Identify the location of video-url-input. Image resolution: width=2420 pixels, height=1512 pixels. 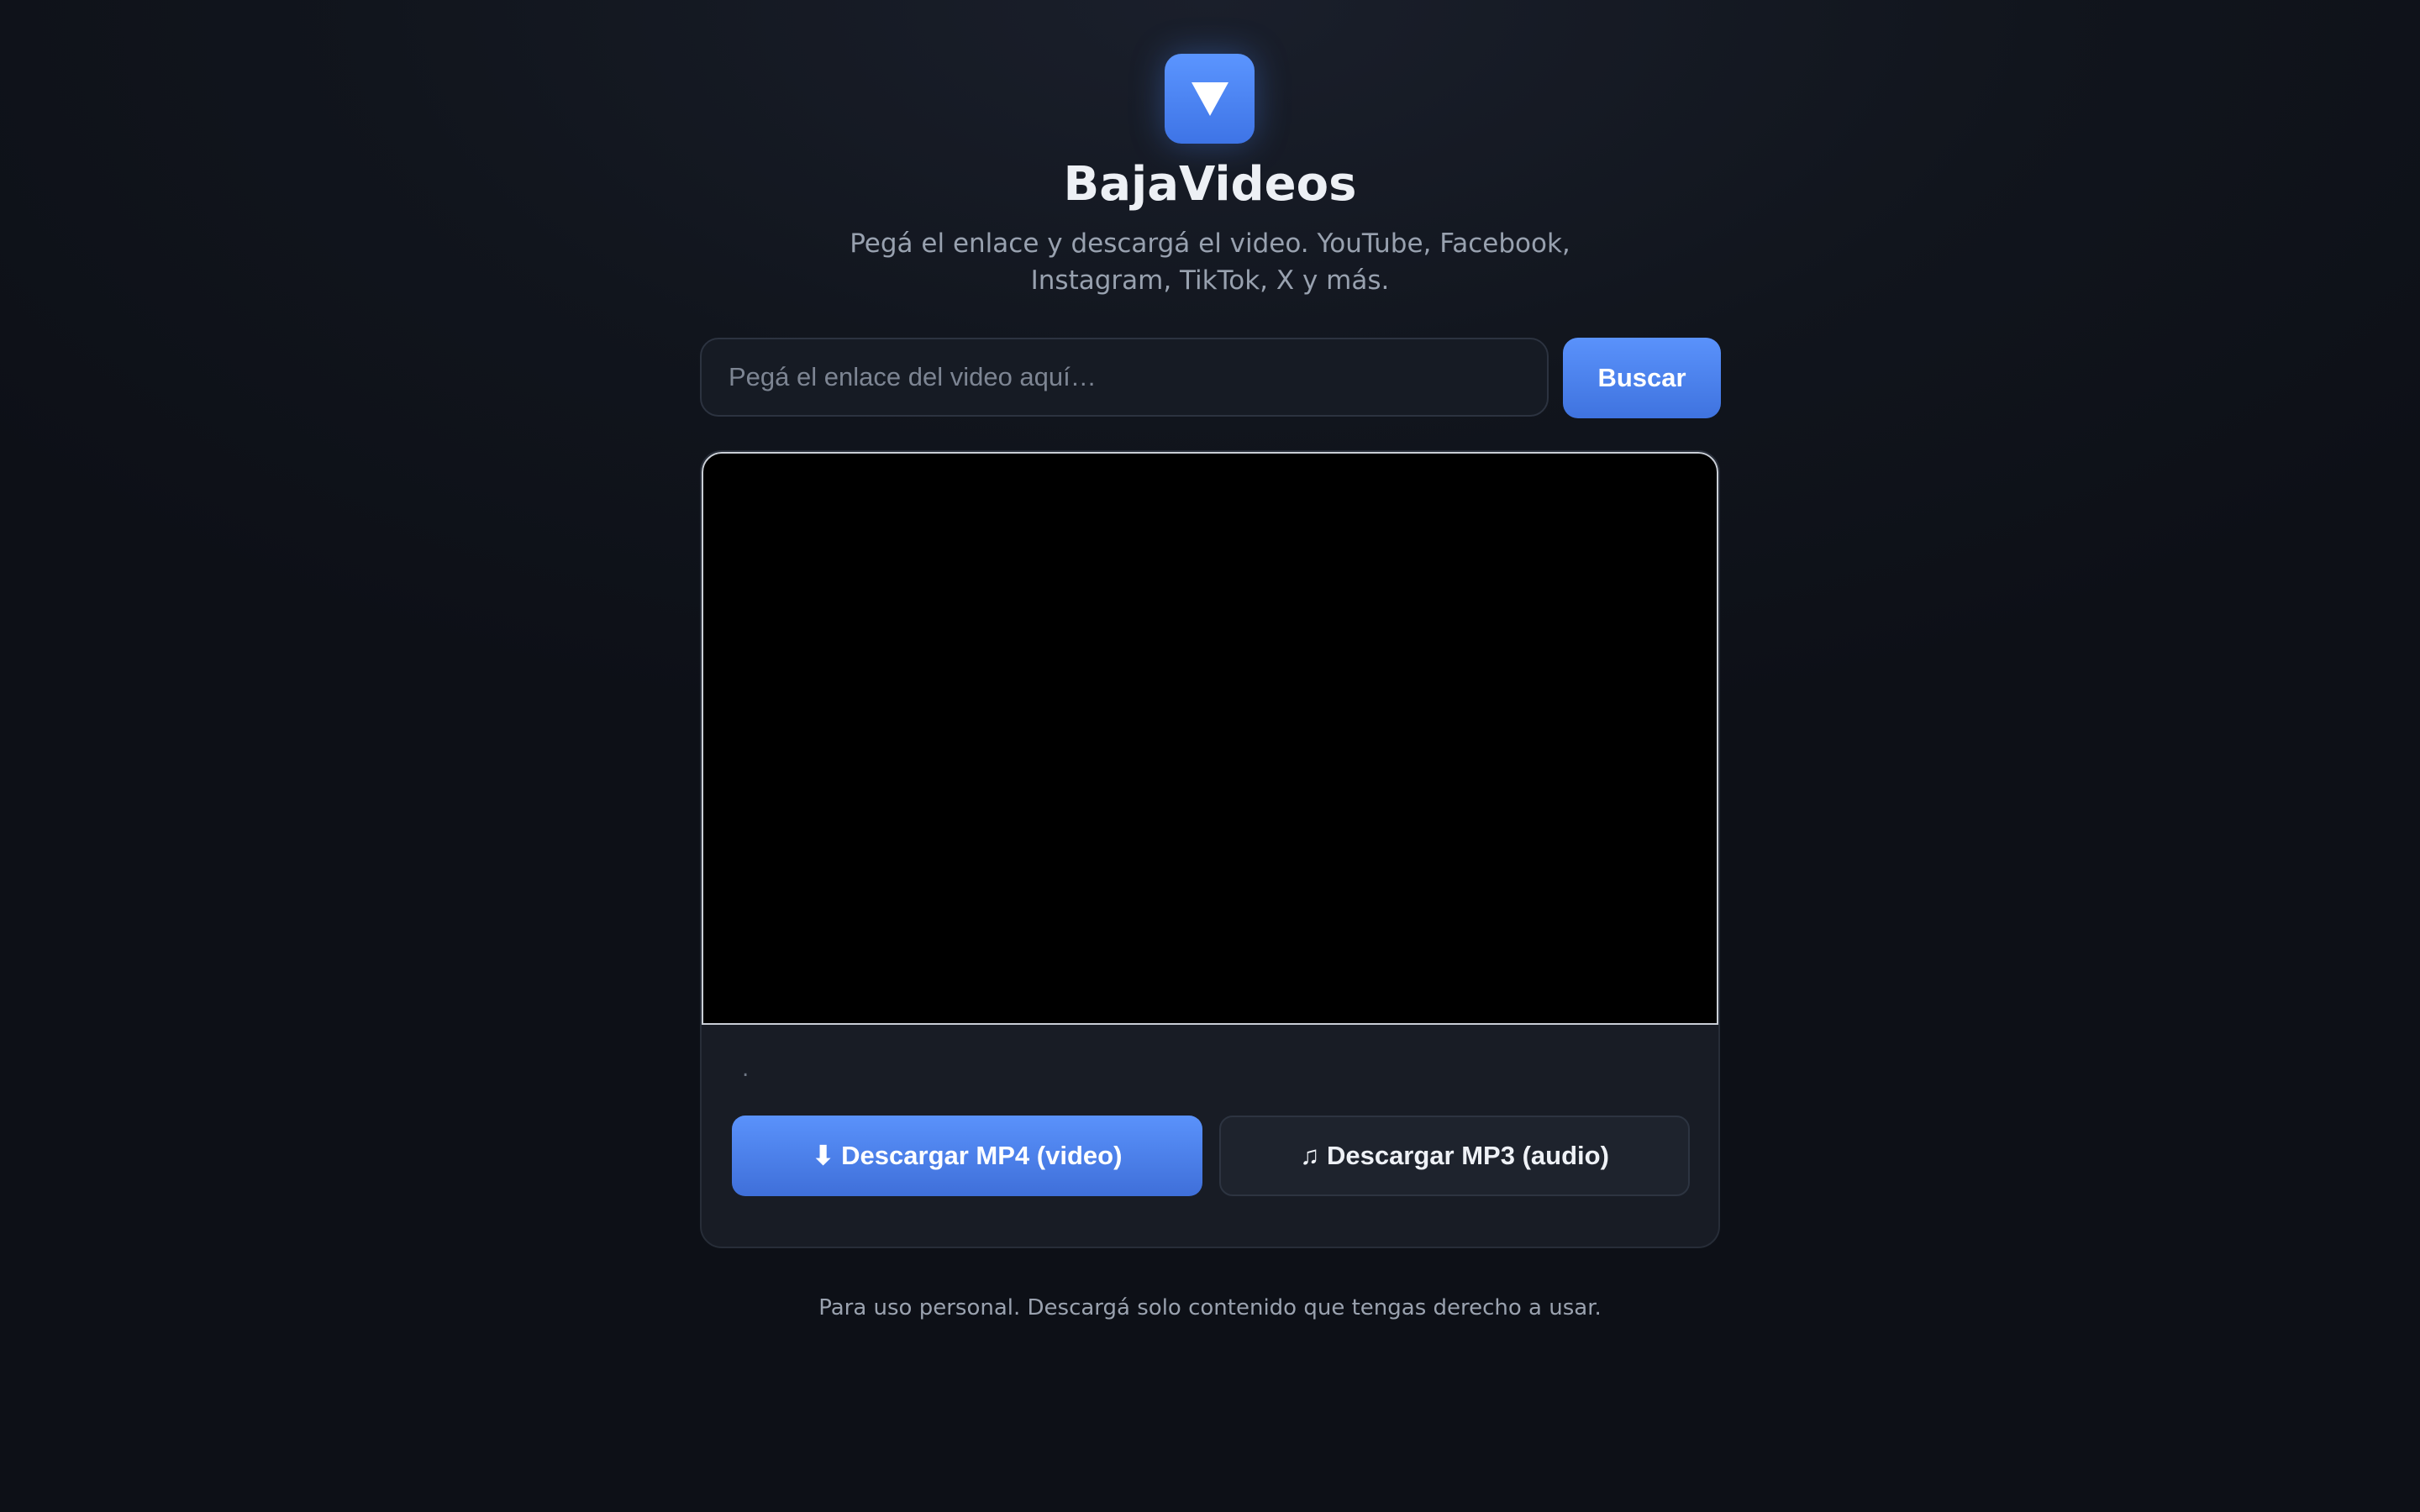
(1124, 377).